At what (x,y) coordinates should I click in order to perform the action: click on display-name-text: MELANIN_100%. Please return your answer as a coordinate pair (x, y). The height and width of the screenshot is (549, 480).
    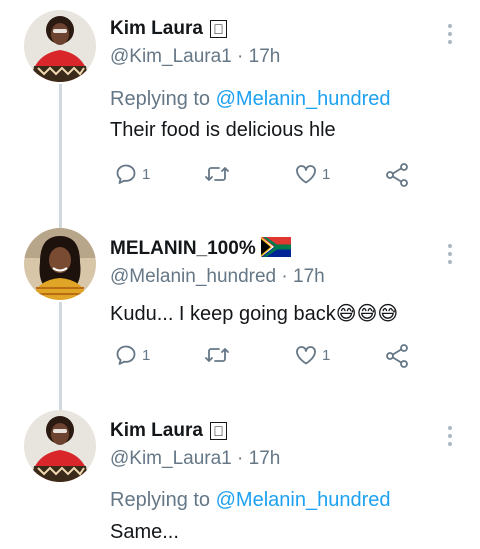
    Looking at the image, I should click on (183, 248).